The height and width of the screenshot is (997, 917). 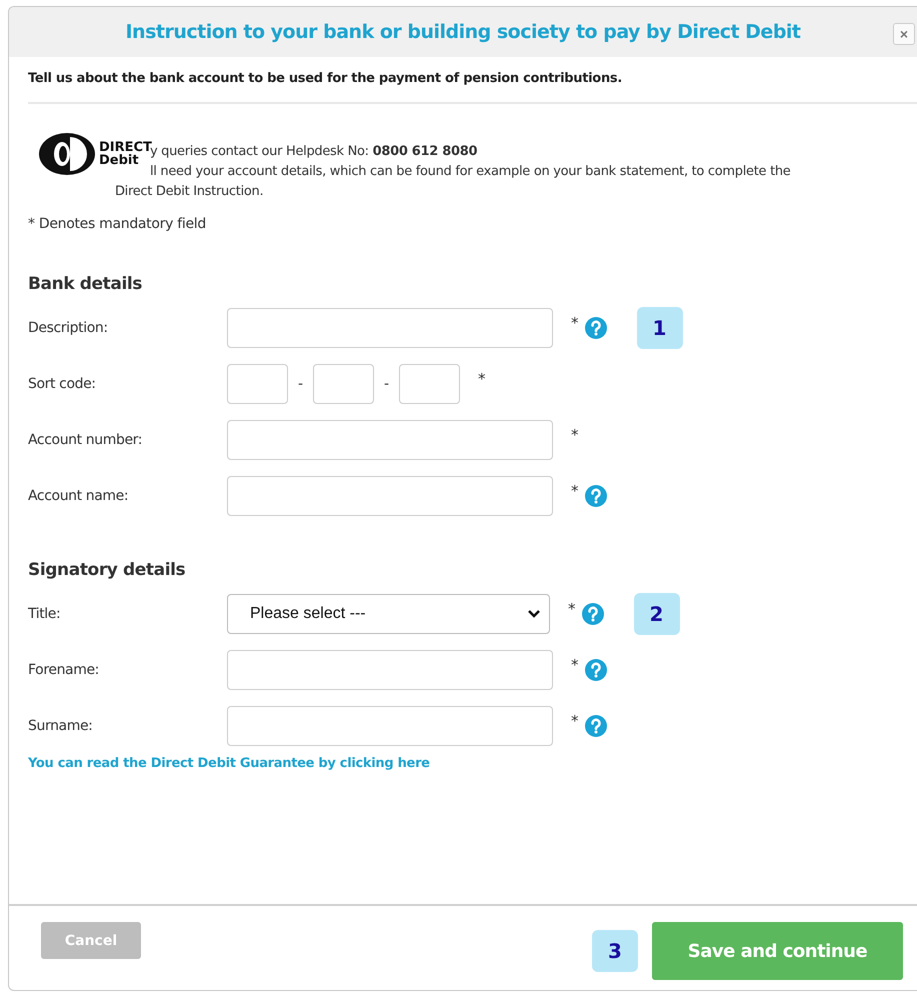 What do you see at coordinates (657, 614) in the screenshot?
I see `callout-number: 2` at bounding box center [657, 614].